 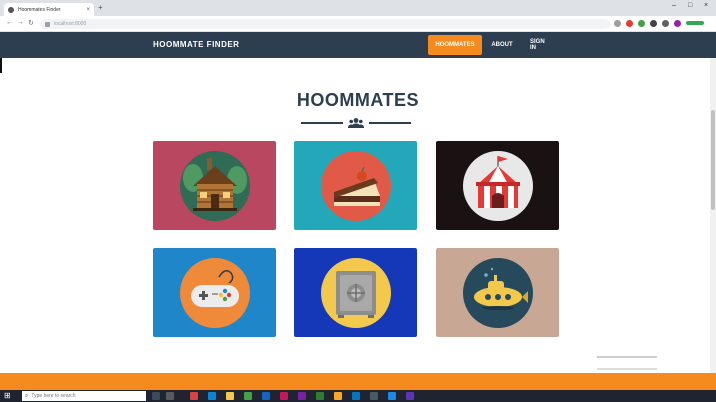 I want to click on forward-button: →, so click(x=20, y=22).